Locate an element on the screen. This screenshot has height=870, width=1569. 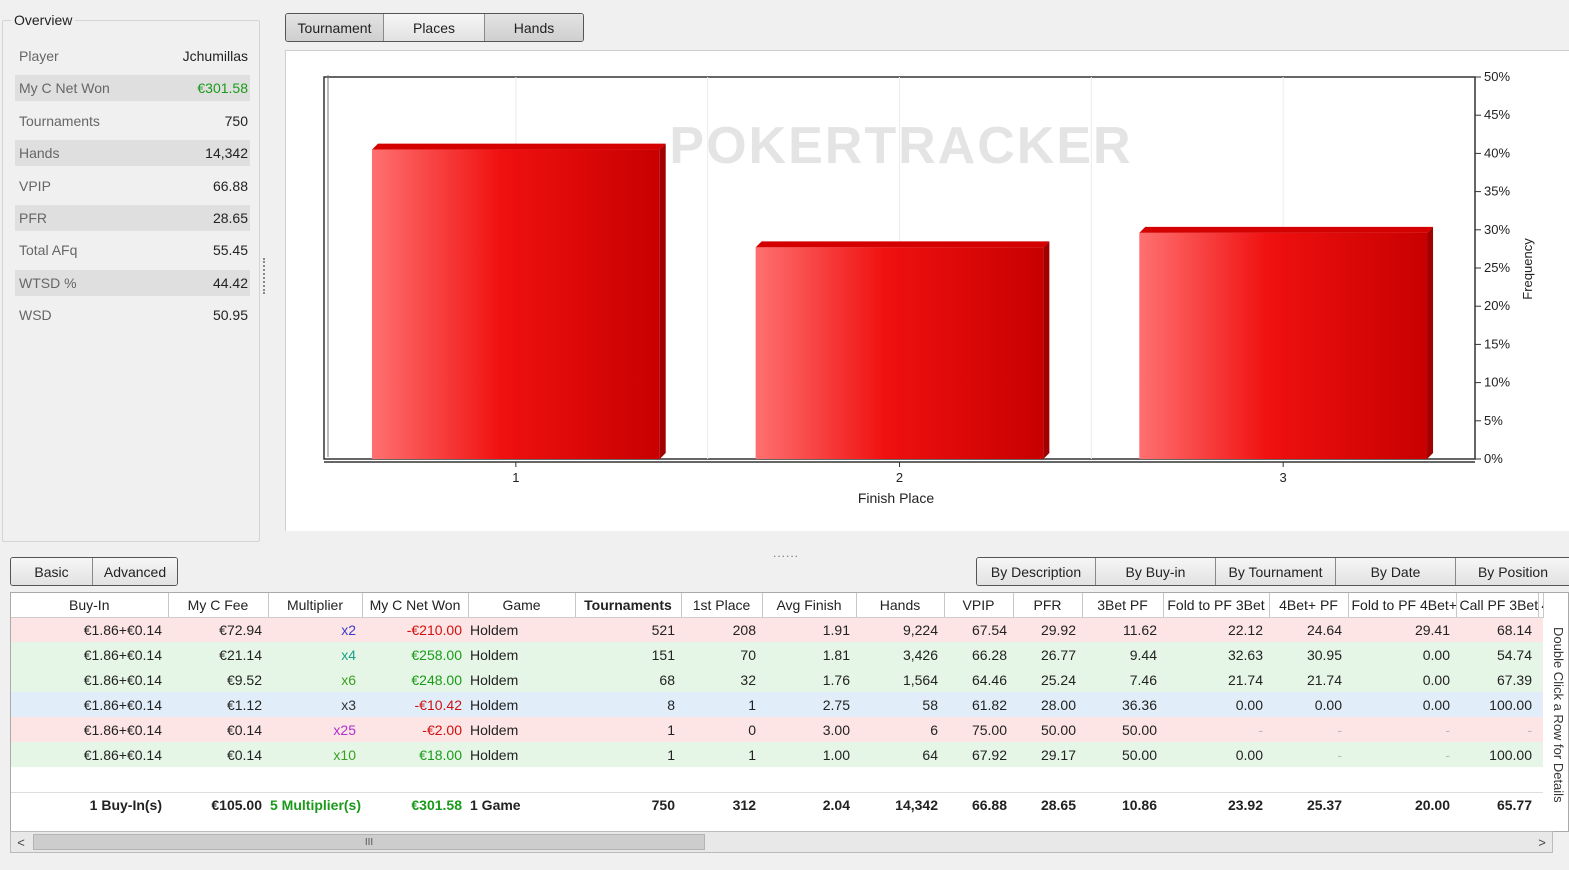
table-cell: 68 is located at coordinates (628, 679).